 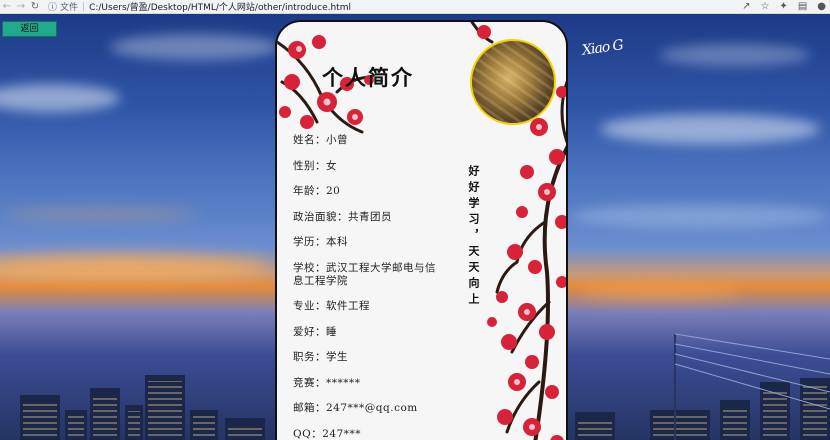 I want to click on toolbar-actions: ↗ ☆ ✦ ▤ ●, so click(x=784, y=7).